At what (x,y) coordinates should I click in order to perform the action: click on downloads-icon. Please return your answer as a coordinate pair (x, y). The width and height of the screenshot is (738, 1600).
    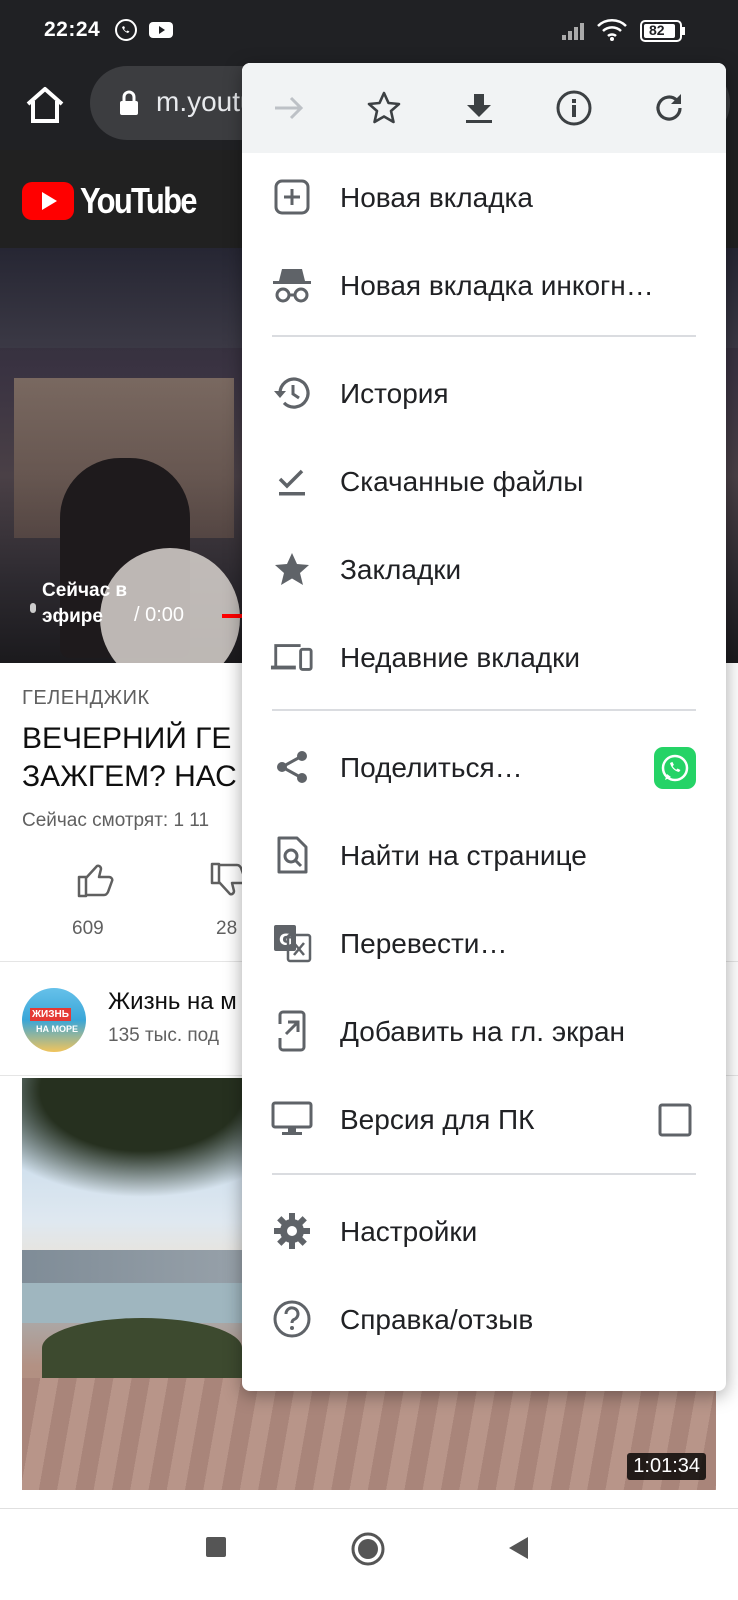
    Looking at the image, I should click on (292, 481).